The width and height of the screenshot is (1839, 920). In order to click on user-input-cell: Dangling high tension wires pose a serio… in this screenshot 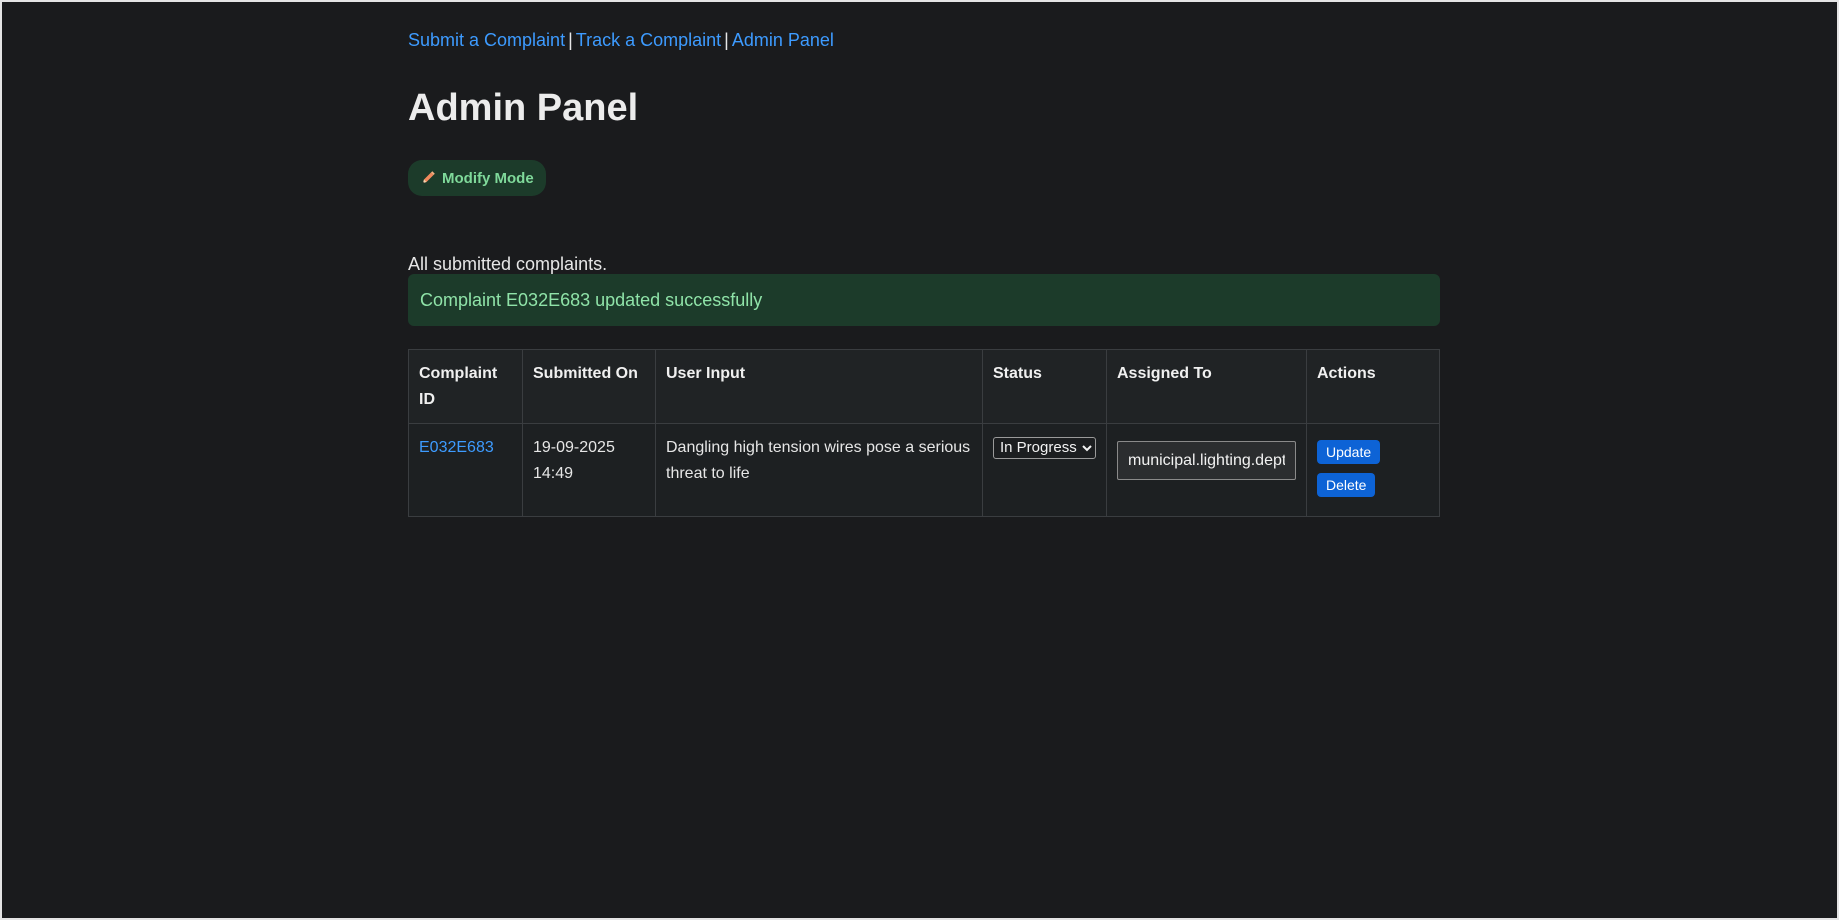, I will do `click(819, 470)`.